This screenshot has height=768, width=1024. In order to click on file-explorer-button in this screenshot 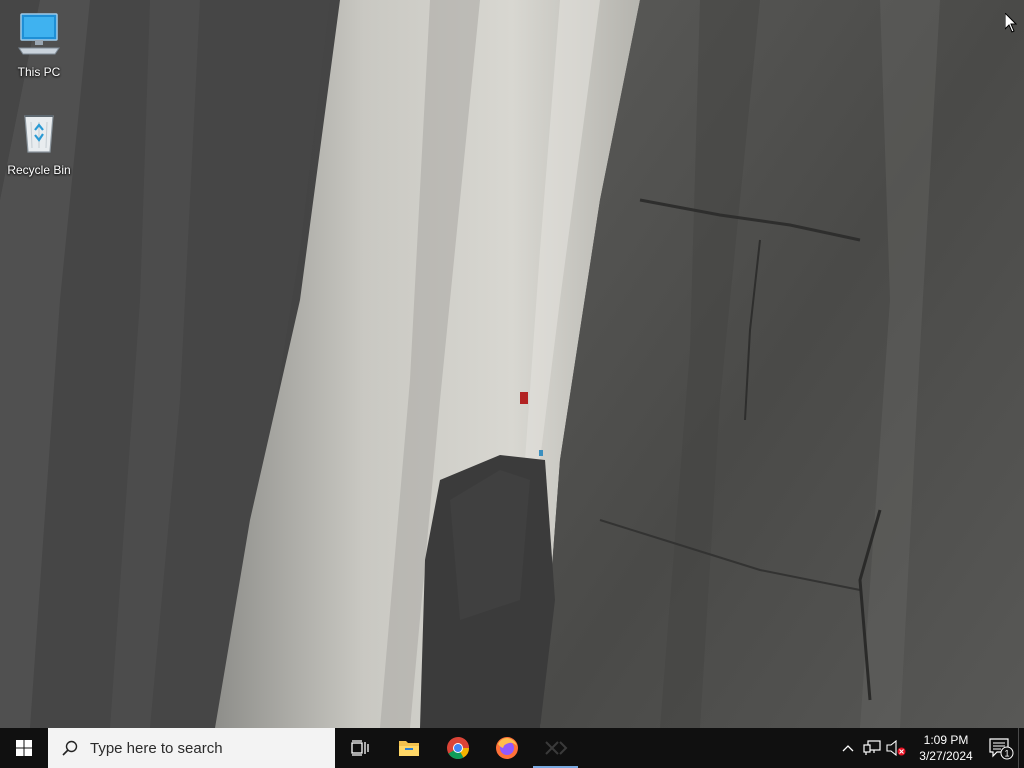, I will do `click(408, 748)`.